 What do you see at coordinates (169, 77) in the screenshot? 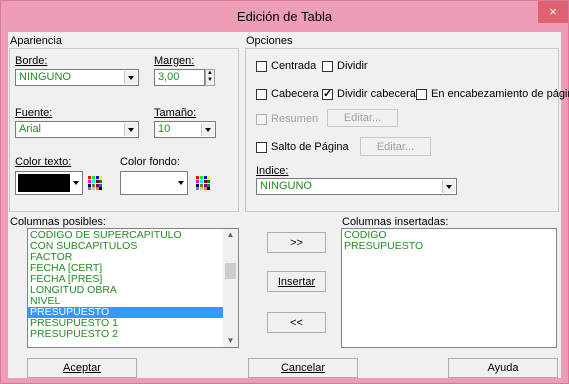
I see `margen-value: 3,00` at bounding box center [169, 77].